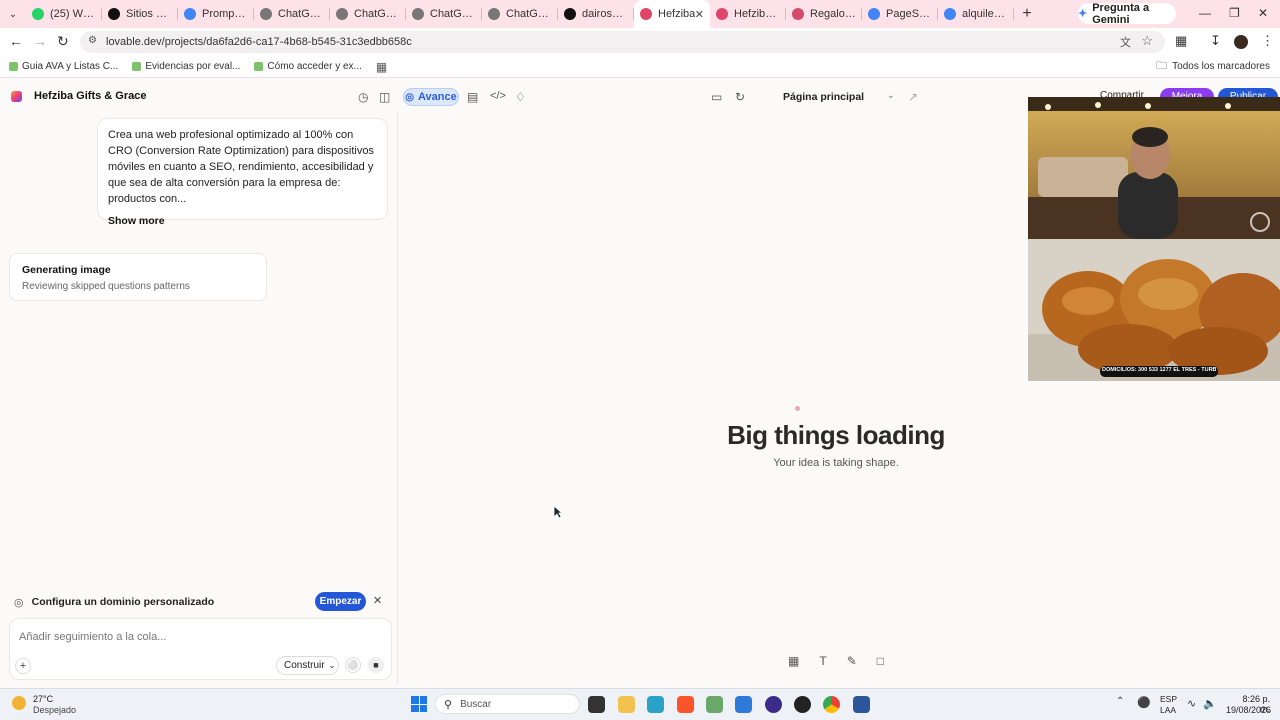 The height and width of the screenshot is (720, 1280). Describe the element at coordinates (909, 14) in the screenshot. I see `tab-label: PageSpeed I` at that location.